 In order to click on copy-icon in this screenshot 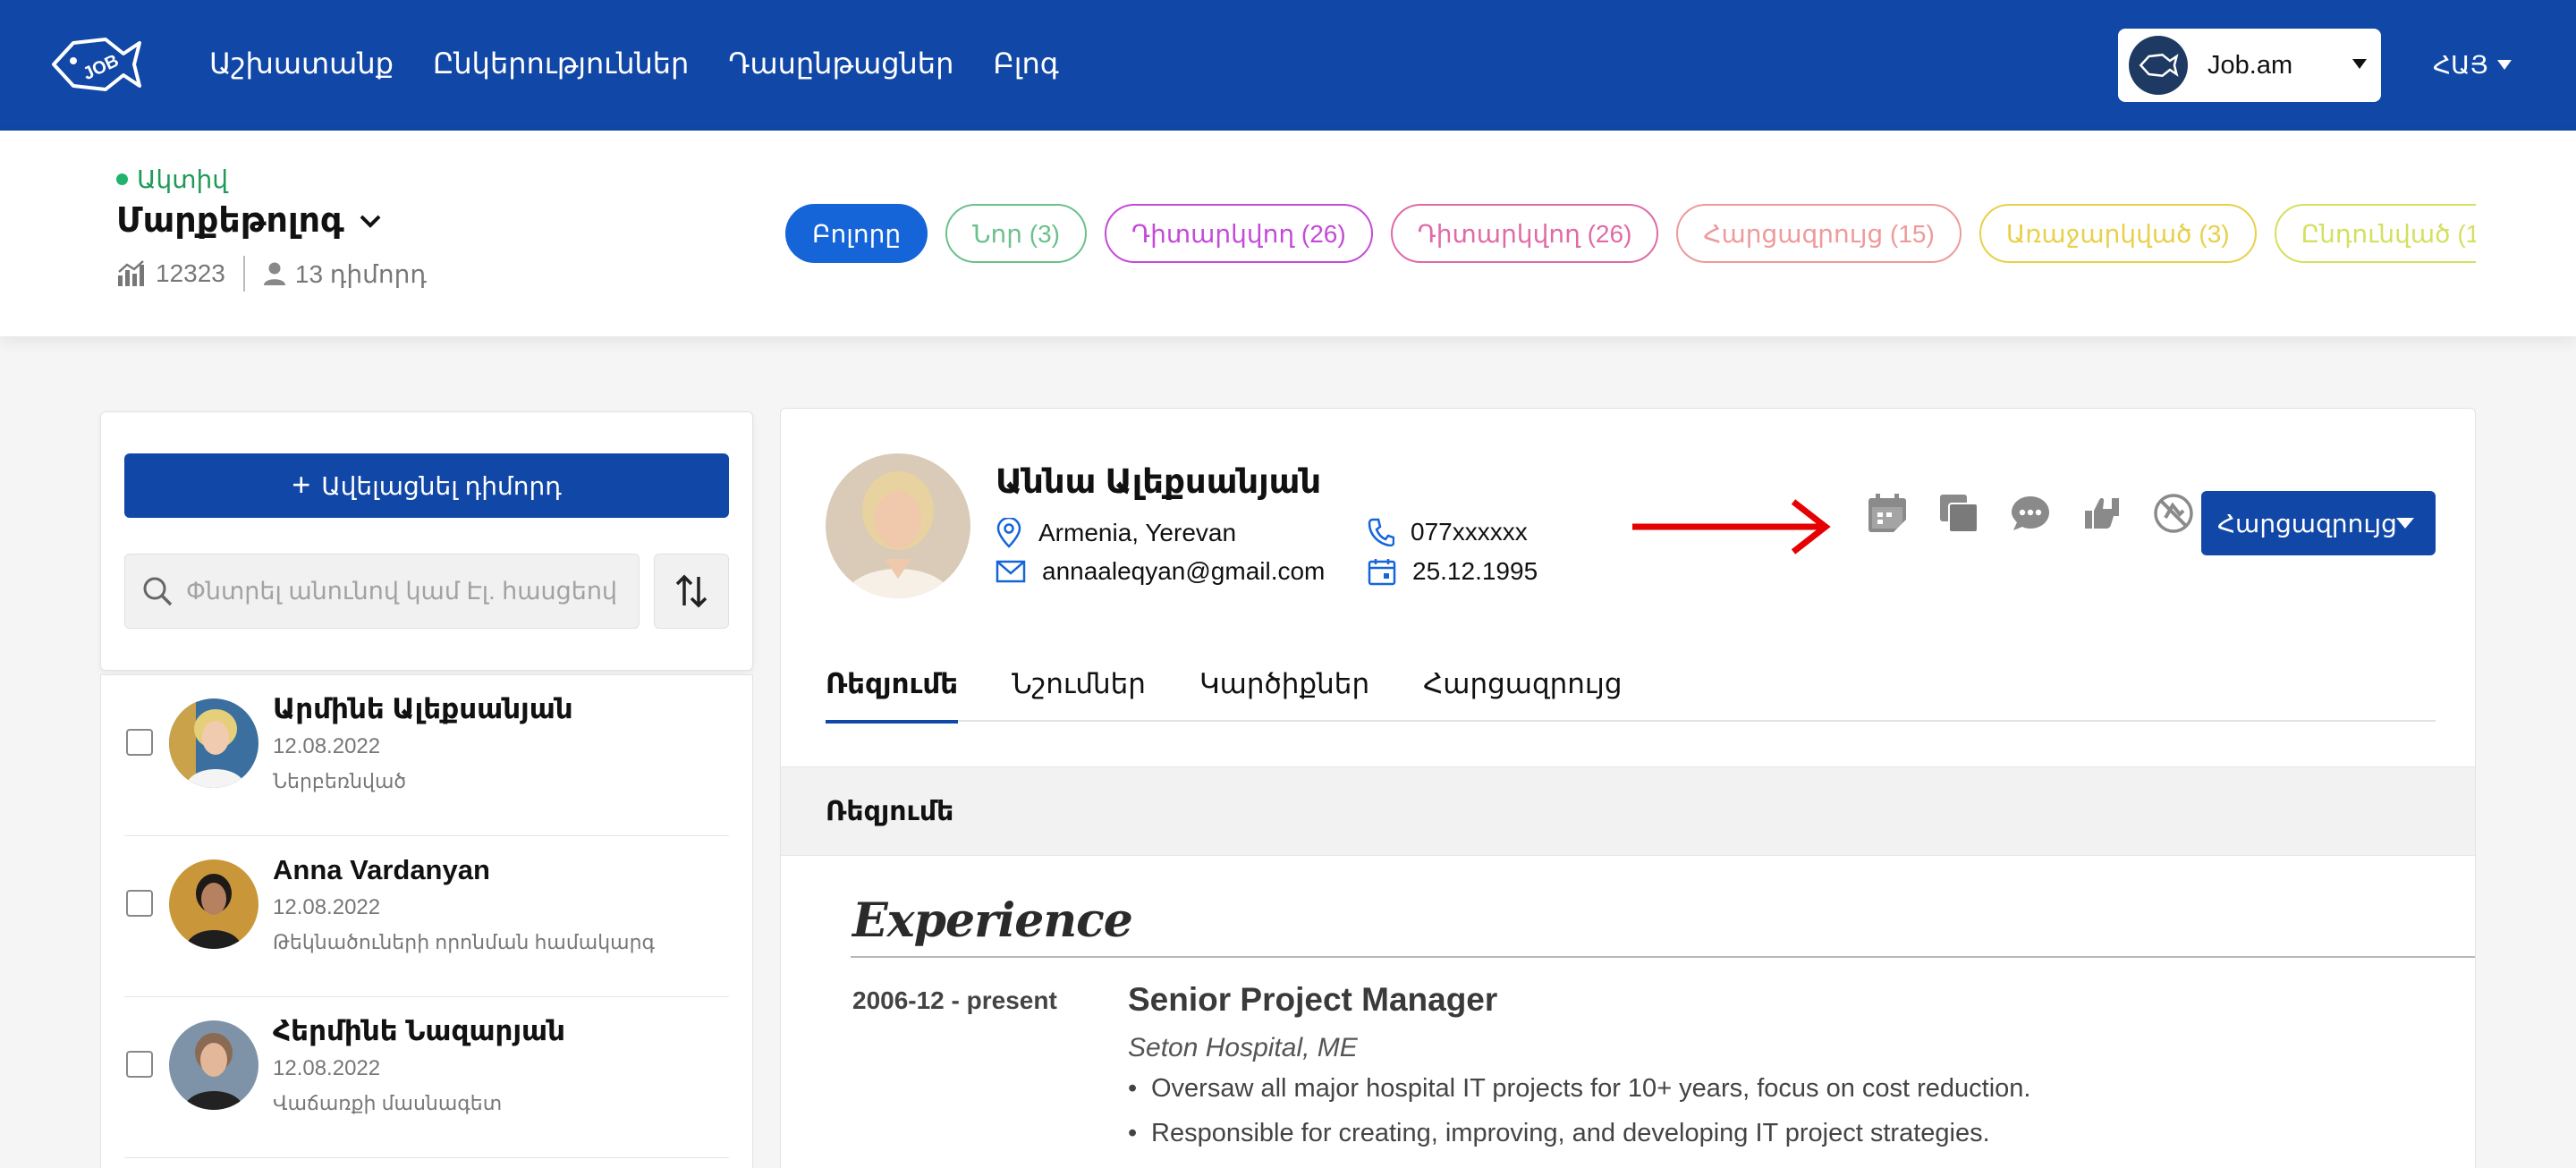, I will do `click(1958, 513)`.